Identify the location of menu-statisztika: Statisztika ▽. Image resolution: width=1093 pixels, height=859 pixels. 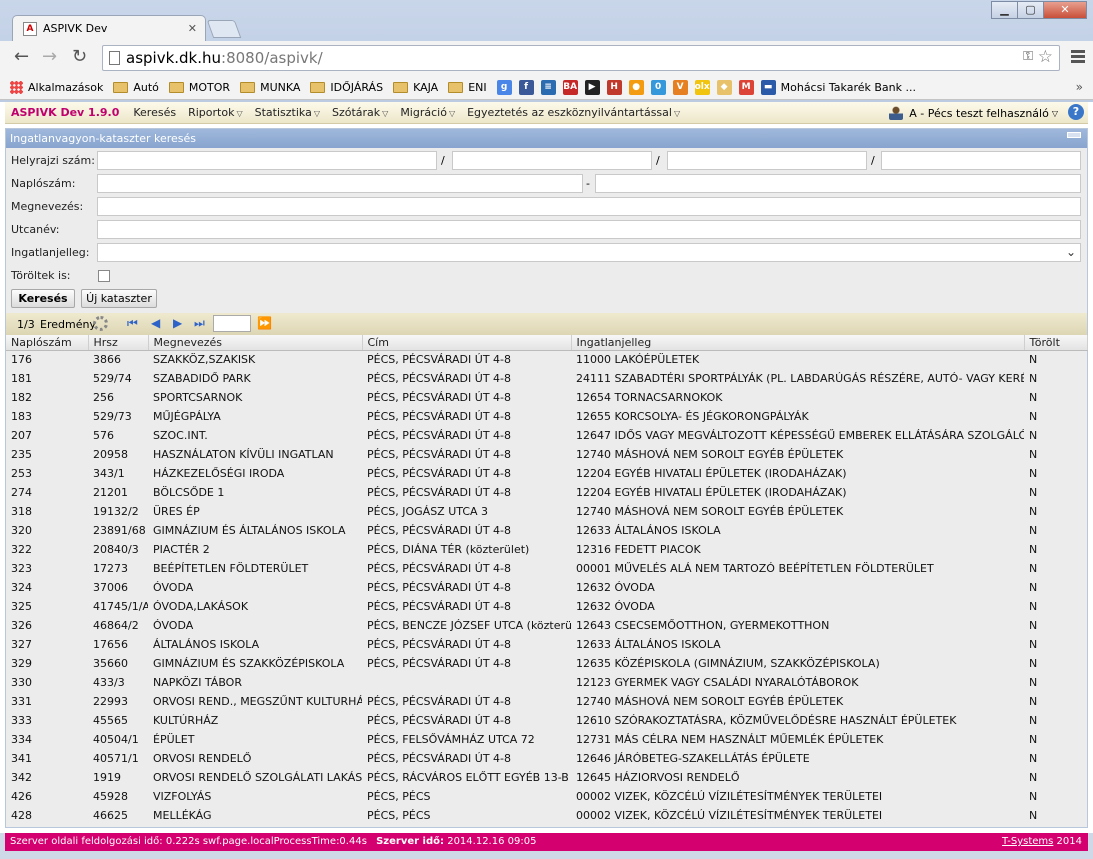
(287, 112).